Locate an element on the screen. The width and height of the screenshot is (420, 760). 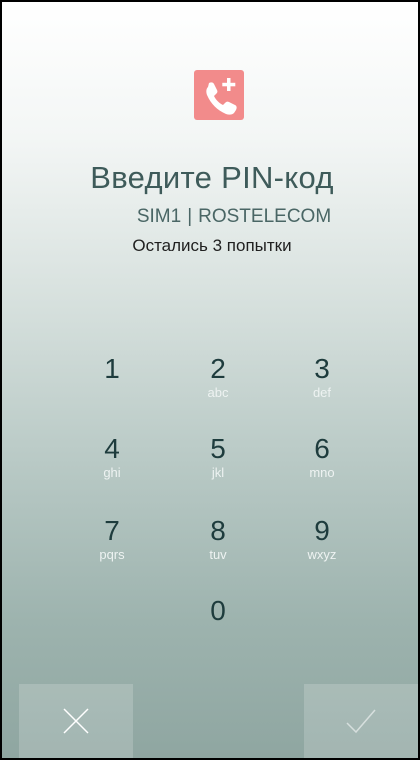
key-2: 2 abc is located at coordinates (218, 384).